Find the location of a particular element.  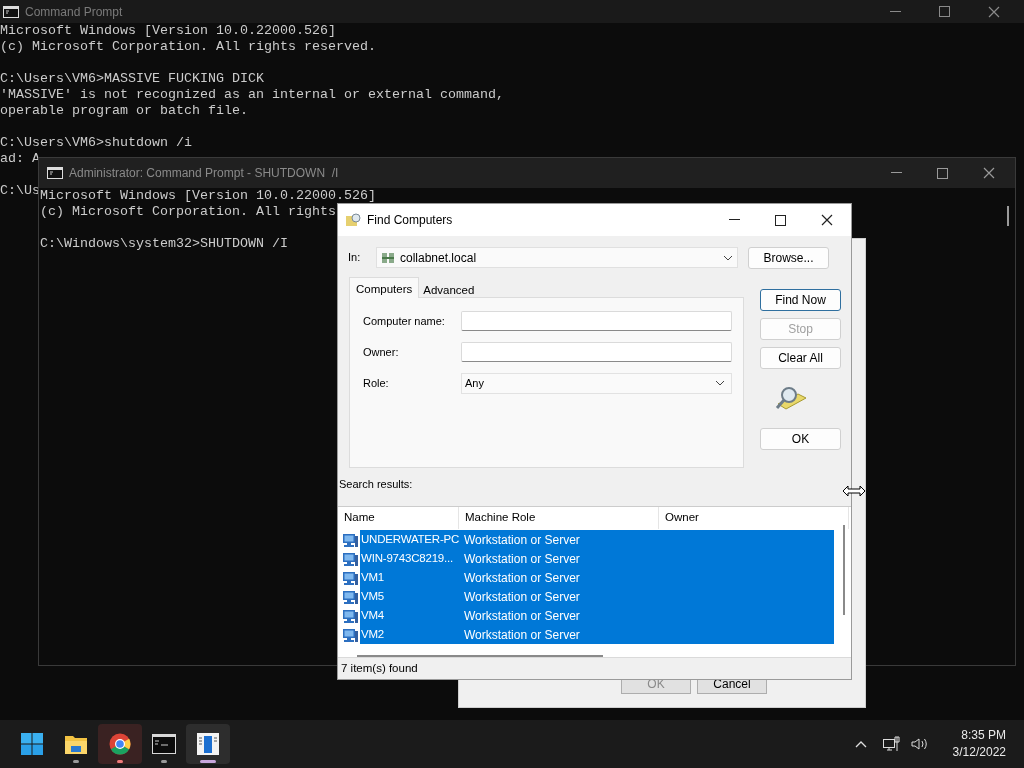

console-line: C:\Users\VM6>shutdown /i is located at coordinates (96, 143).